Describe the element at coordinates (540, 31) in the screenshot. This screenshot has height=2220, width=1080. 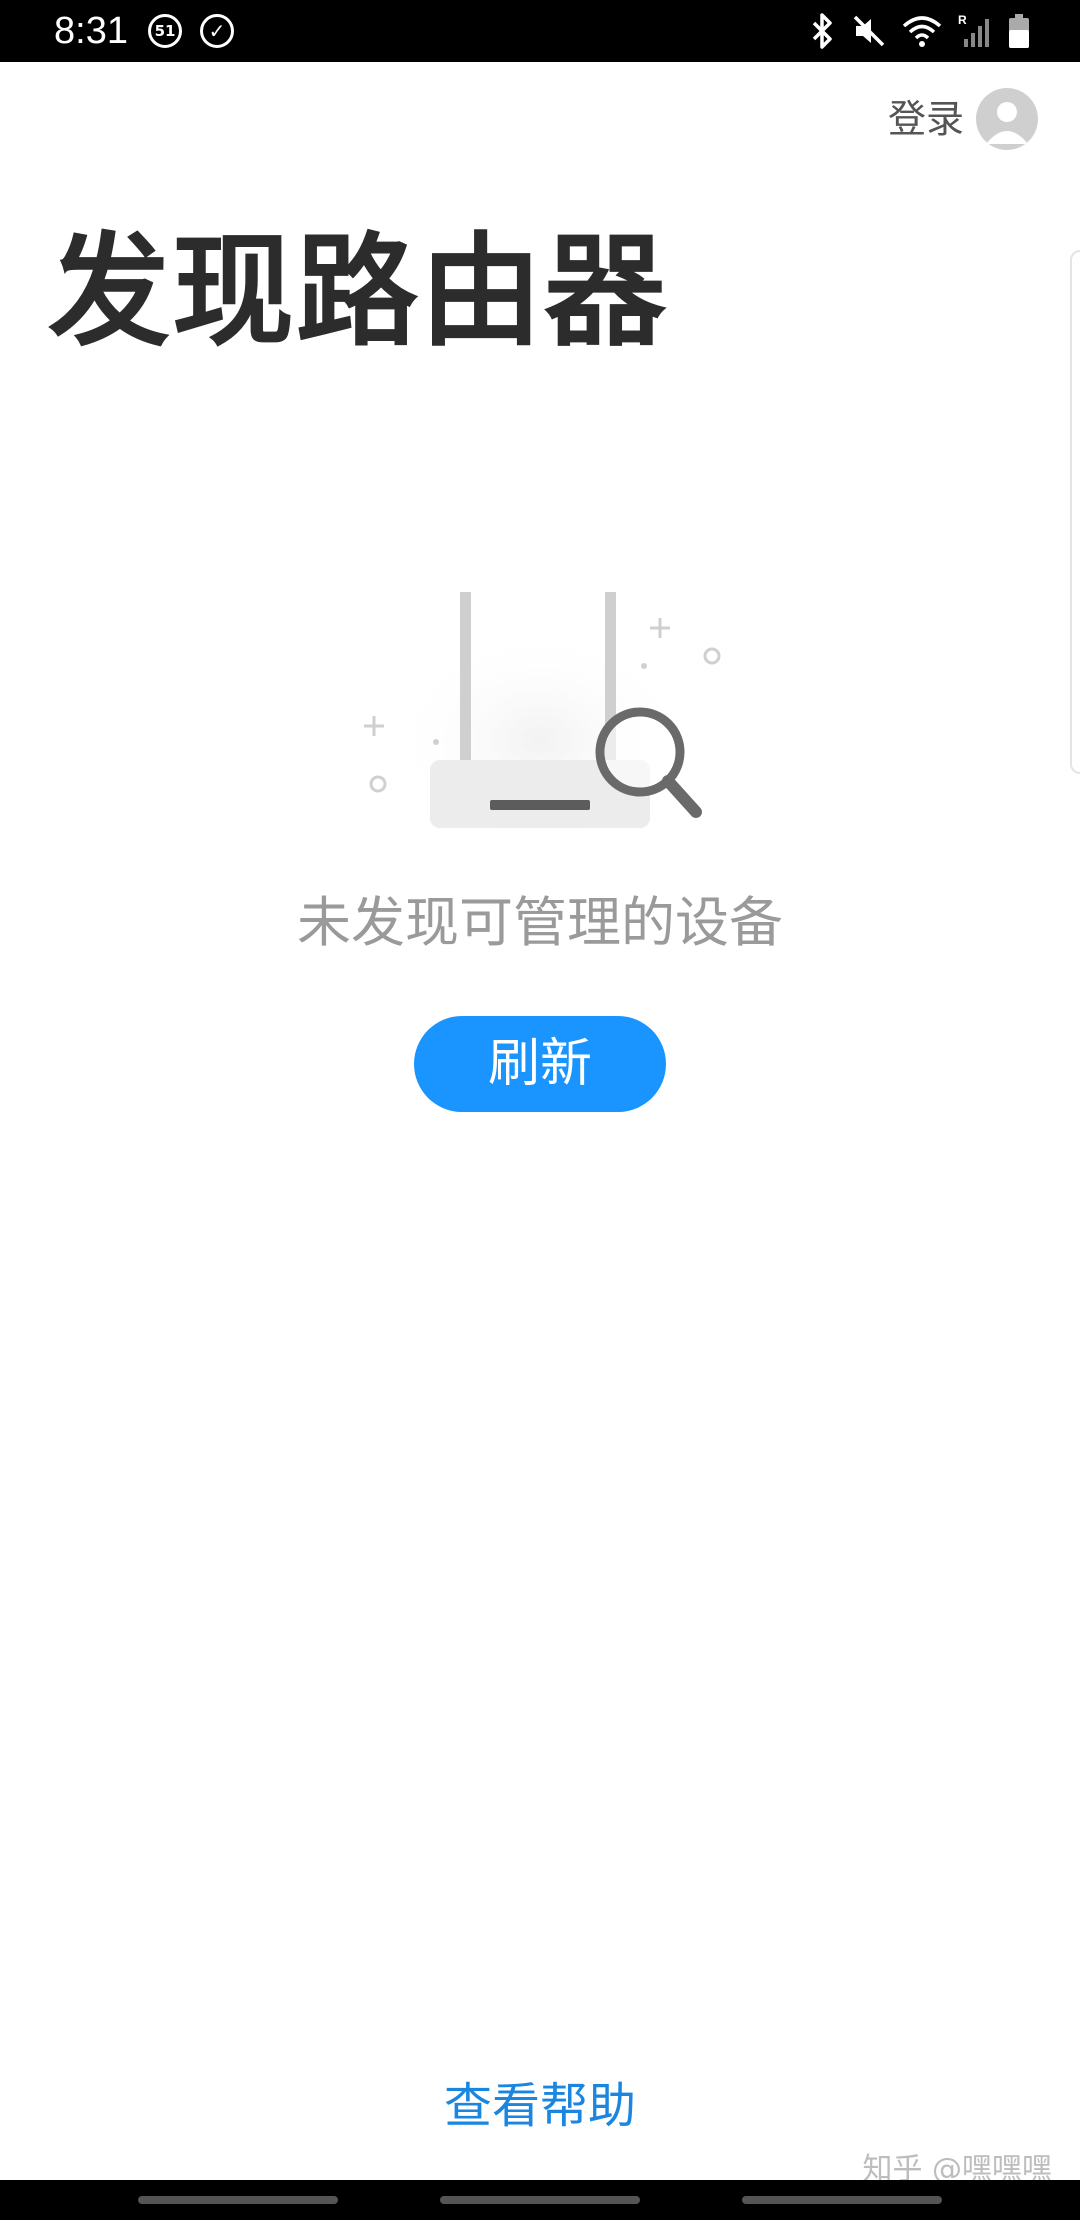
I see `status-bar: 8:31 51 ✓ R` at that location.